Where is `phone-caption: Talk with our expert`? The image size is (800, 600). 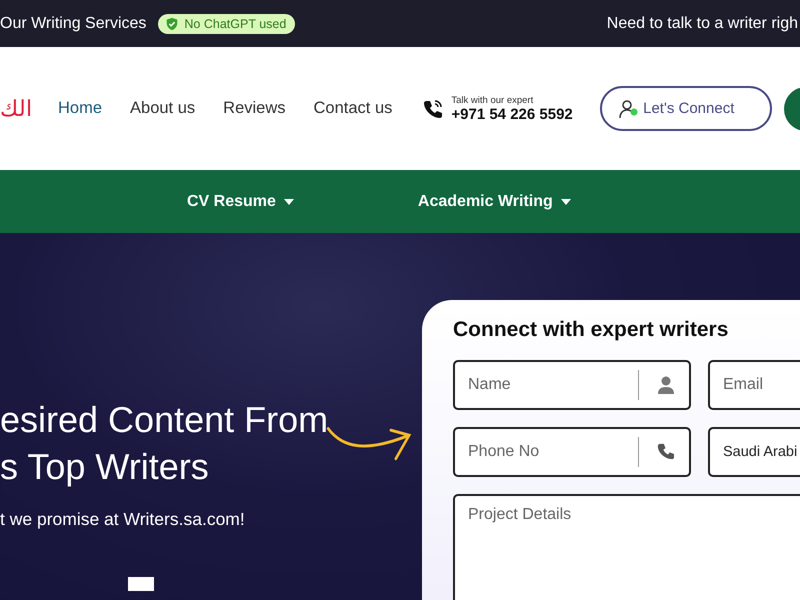
phone-caption: Talk with our expert is located at coordinates (492, 100).